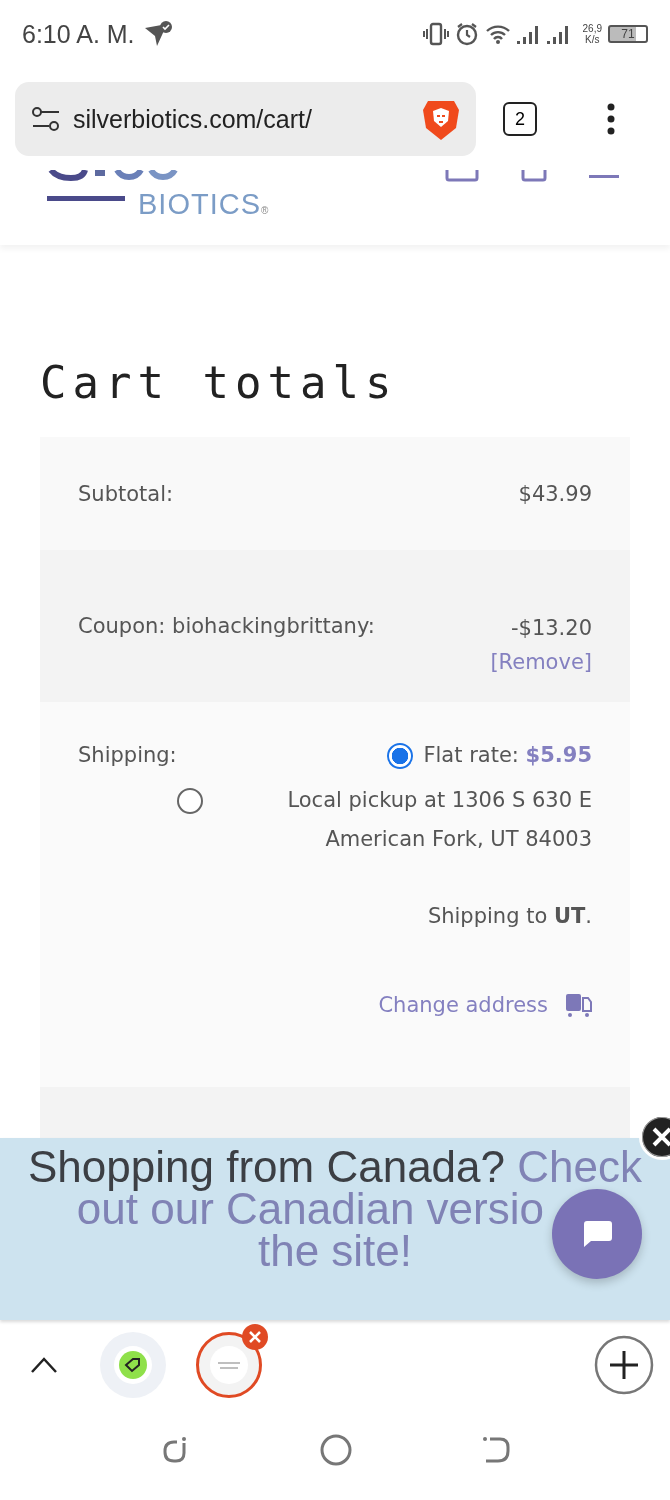 The image size is (670, 1500). Describe the element at coordinates (579, 1005) in the screenshot. I see `truck-icon` at that location.